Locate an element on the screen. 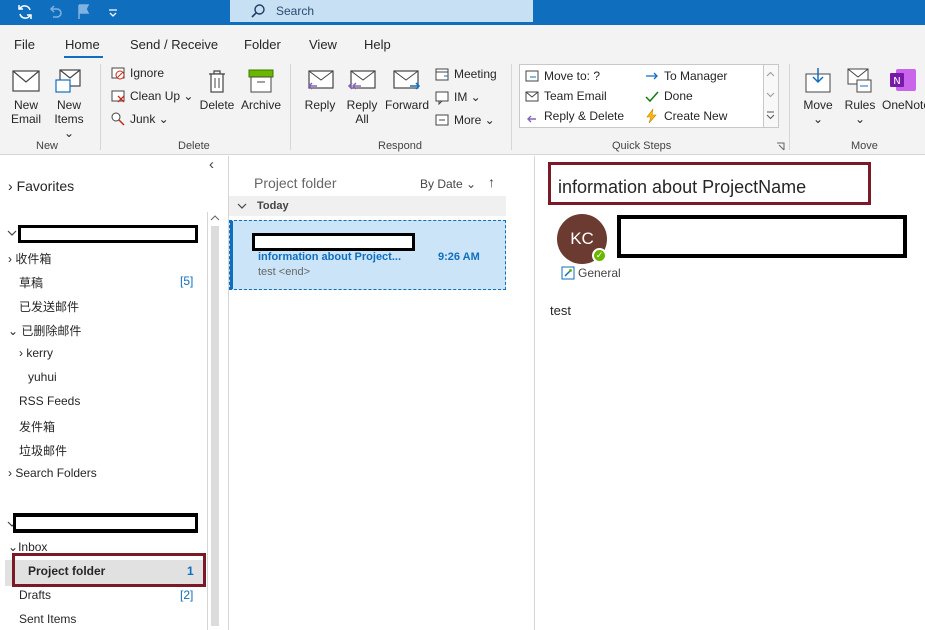 This screenshot has width=925, height=630. tab-help: Help is located at coordinates (377, 44).